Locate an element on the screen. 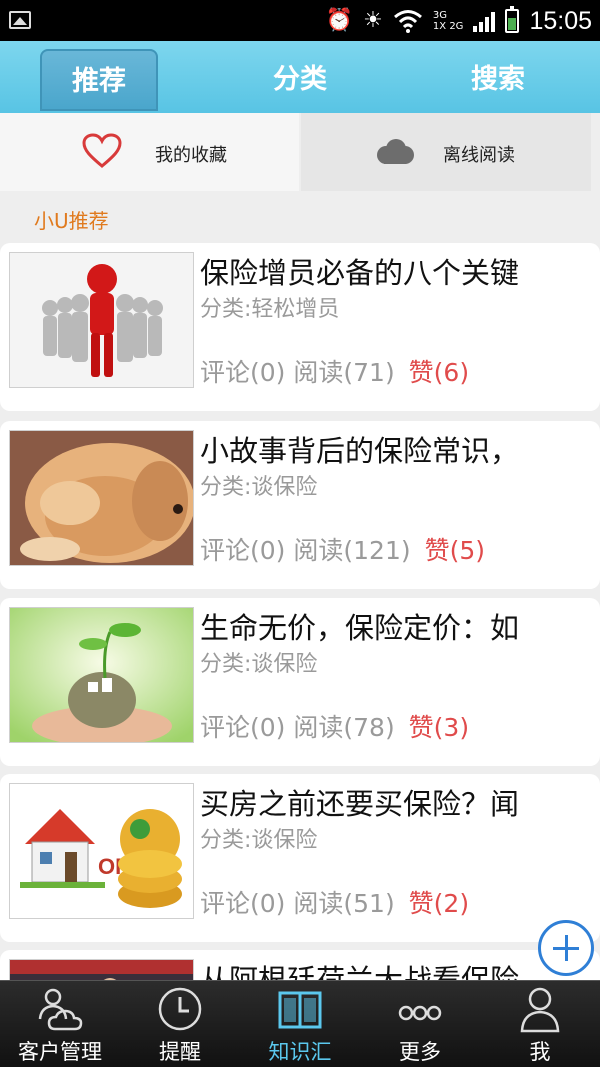 The height and width of the screenshot is (1067, 600). wifi-icon is located at coordinates (407, 21).